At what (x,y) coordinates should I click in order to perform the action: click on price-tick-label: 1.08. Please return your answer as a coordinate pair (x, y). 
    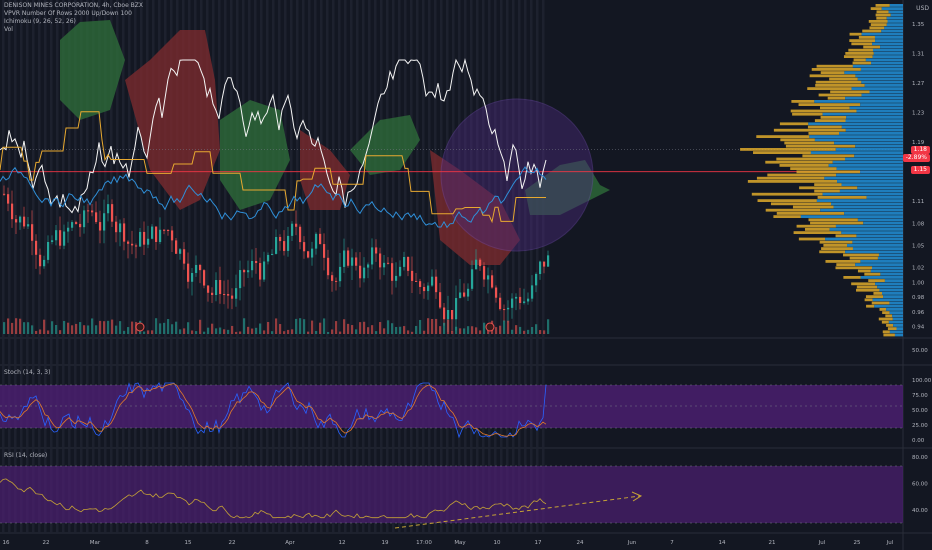
    Looking at the image, I should click on (918, 224).